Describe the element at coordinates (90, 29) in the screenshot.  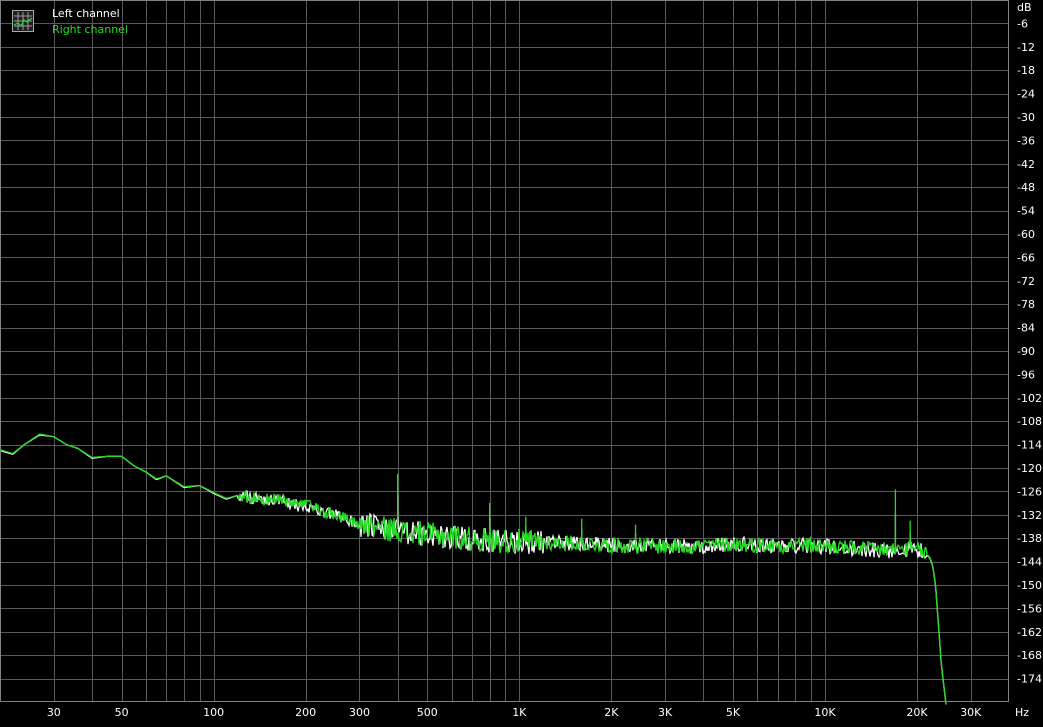
I see `legend-right-channel: Right channel` at that location.